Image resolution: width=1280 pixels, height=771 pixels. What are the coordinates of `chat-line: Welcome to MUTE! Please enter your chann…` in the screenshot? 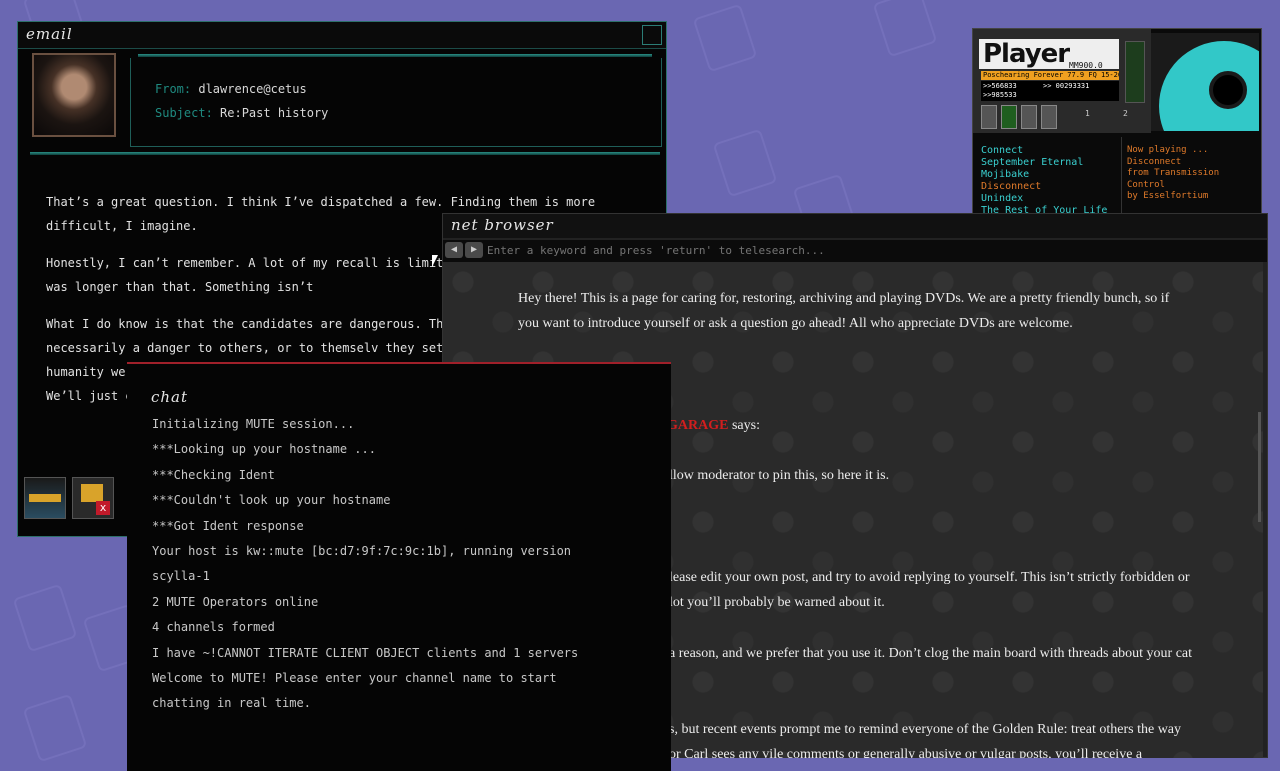 It's located at (354, 678).